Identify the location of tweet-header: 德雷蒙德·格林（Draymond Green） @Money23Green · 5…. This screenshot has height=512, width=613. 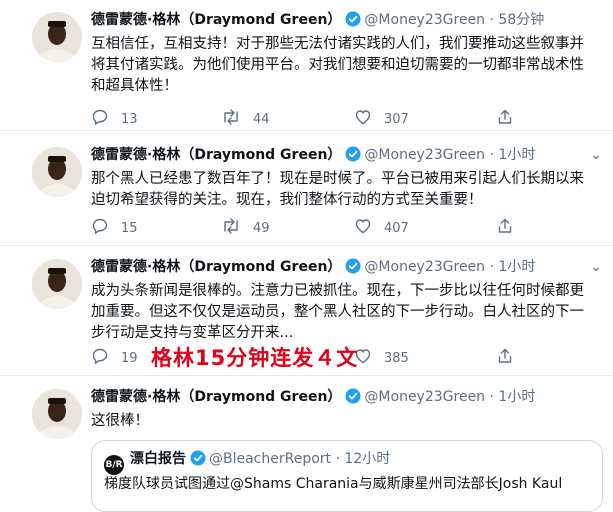
(317, 21).